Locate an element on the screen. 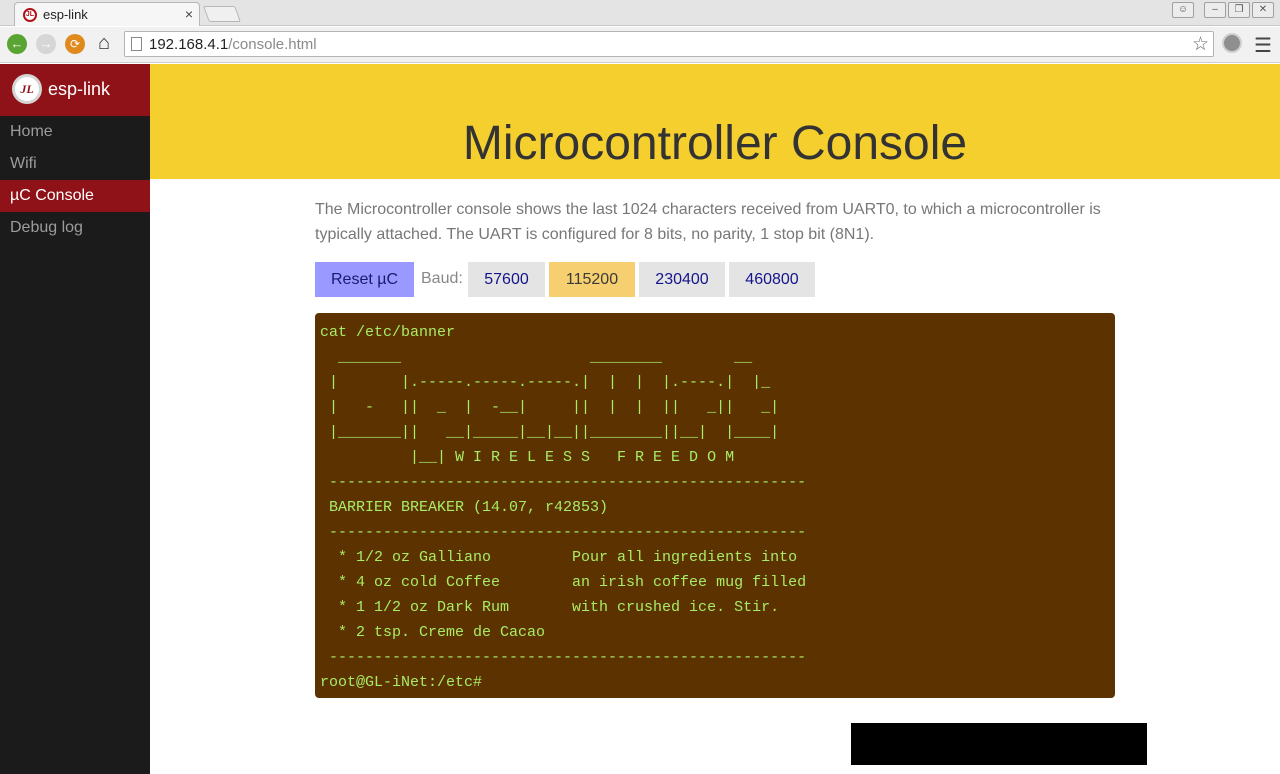 Image resolution: width=1280 pixels, height=774 pixels. brand-bar: JL esp-link is located at coordinates (75, 90).